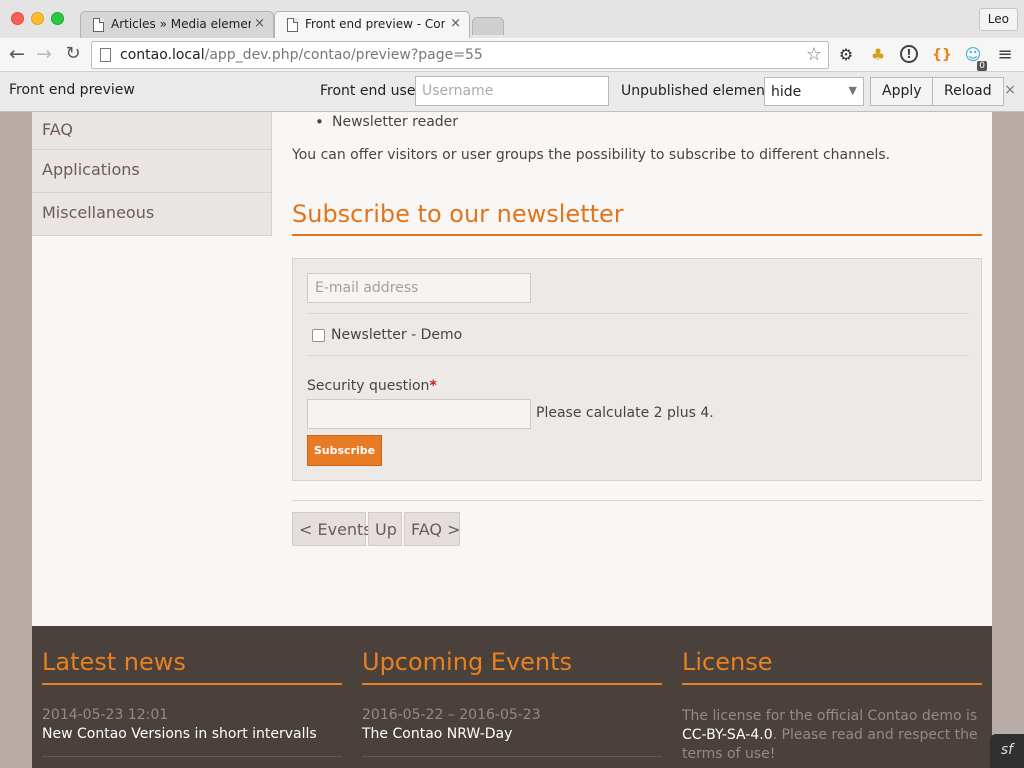 This screenshot has height=768, width=1024. Describe the element at coordinates (433, 386) in the screenshot. I see `required-marker: *` at that location.